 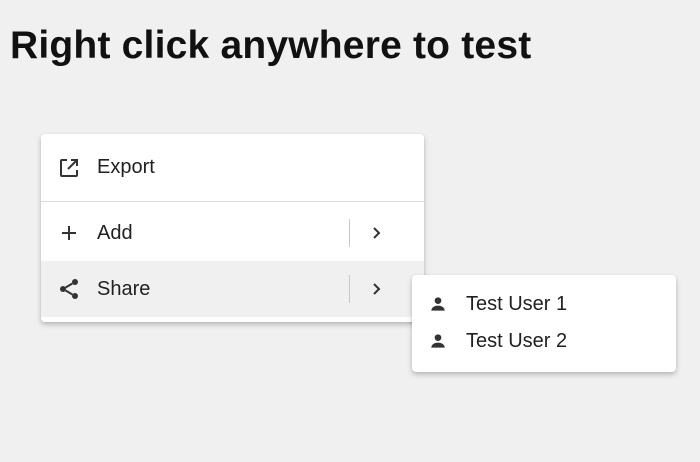 I want to click on submenu-item-test-user-1: Test User 1, so click(x=544, y=304).